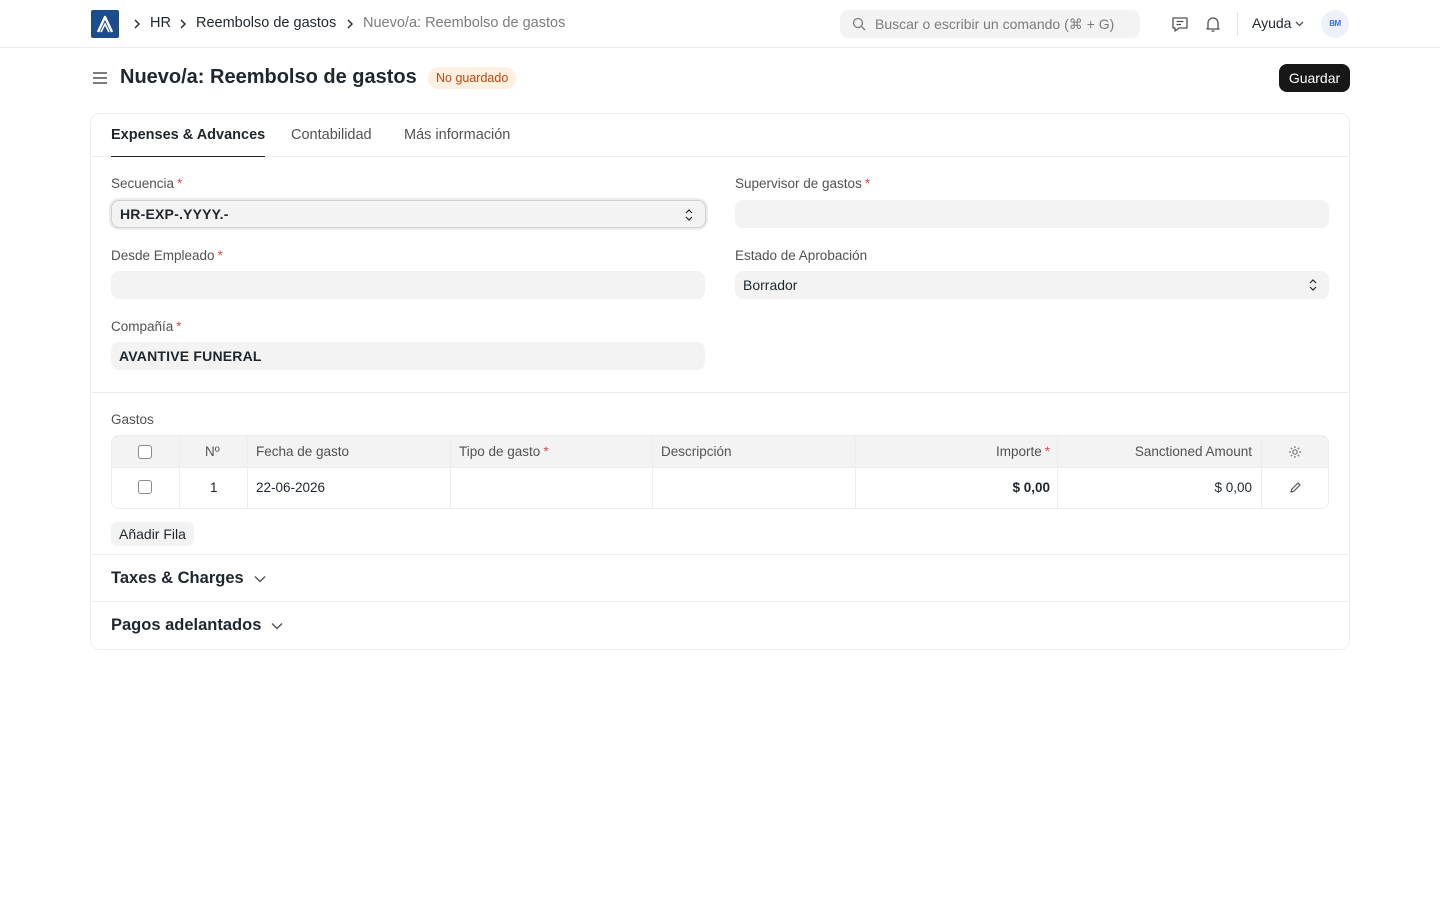  Describe the element at coordinates (408, 214) in the screenshot. I see `secuencia-select: HR-EXP-.YYYY.-` at that location.